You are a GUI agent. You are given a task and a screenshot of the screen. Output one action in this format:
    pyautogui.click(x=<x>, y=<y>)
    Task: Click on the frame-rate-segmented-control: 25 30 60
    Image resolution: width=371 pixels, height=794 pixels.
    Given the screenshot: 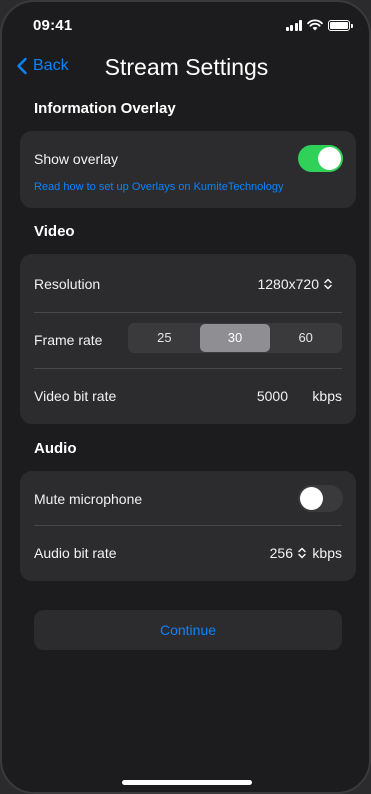 What is the action you would take?
    pyautogui.click(x=235, y=338)
    